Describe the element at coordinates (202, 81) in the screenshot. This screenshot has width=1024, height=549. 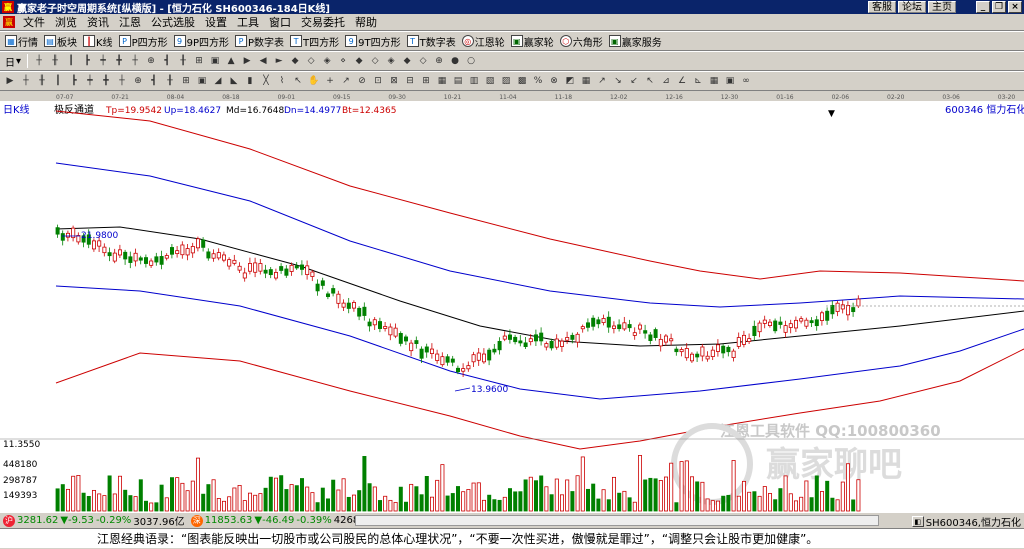
I see `drawing-tool-12-icon: ▣` at that location.